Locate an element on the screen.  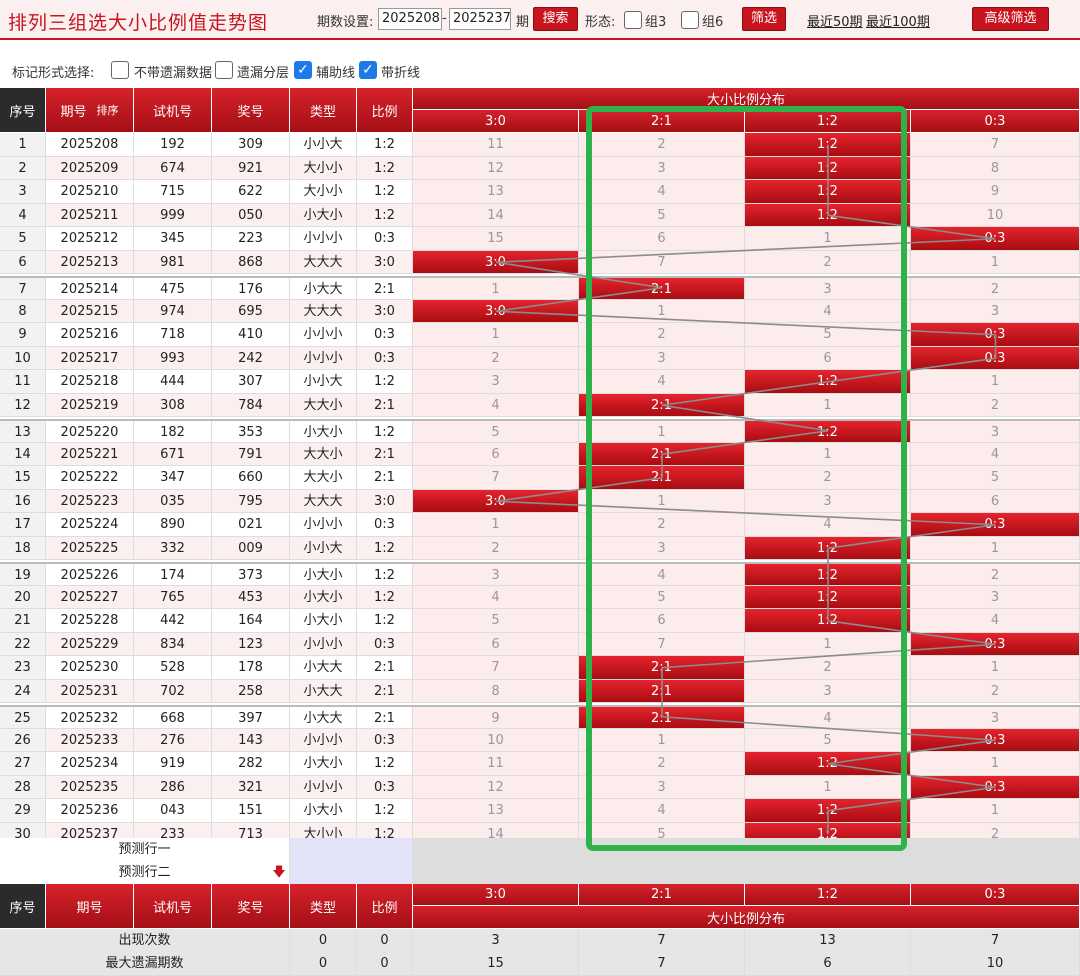
stats-row: 出现次数 0 0 3 7 13 7 is located at coordinates (540, 941).